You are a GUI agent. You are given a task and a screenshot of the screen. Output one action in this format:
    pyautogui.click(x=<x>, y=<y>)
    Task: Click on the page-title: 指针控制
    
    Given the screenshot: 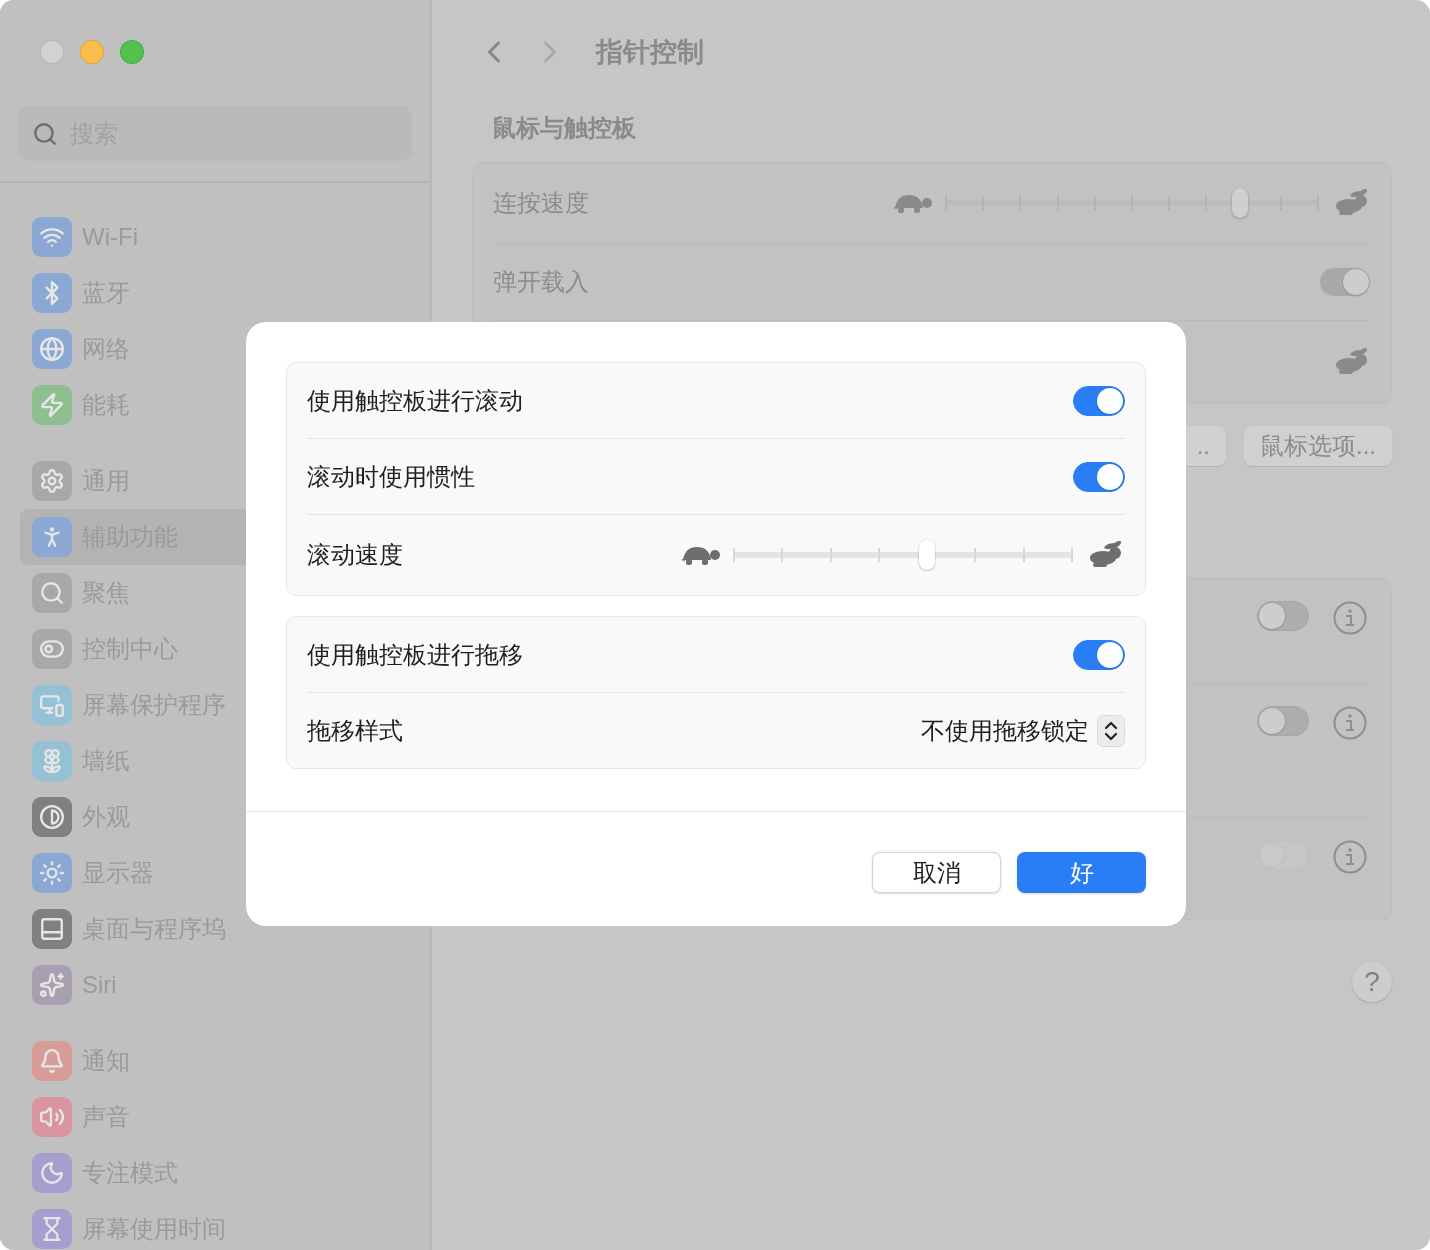 What is the action you would take?
    pyautogui.click(x=650, y=52)
    